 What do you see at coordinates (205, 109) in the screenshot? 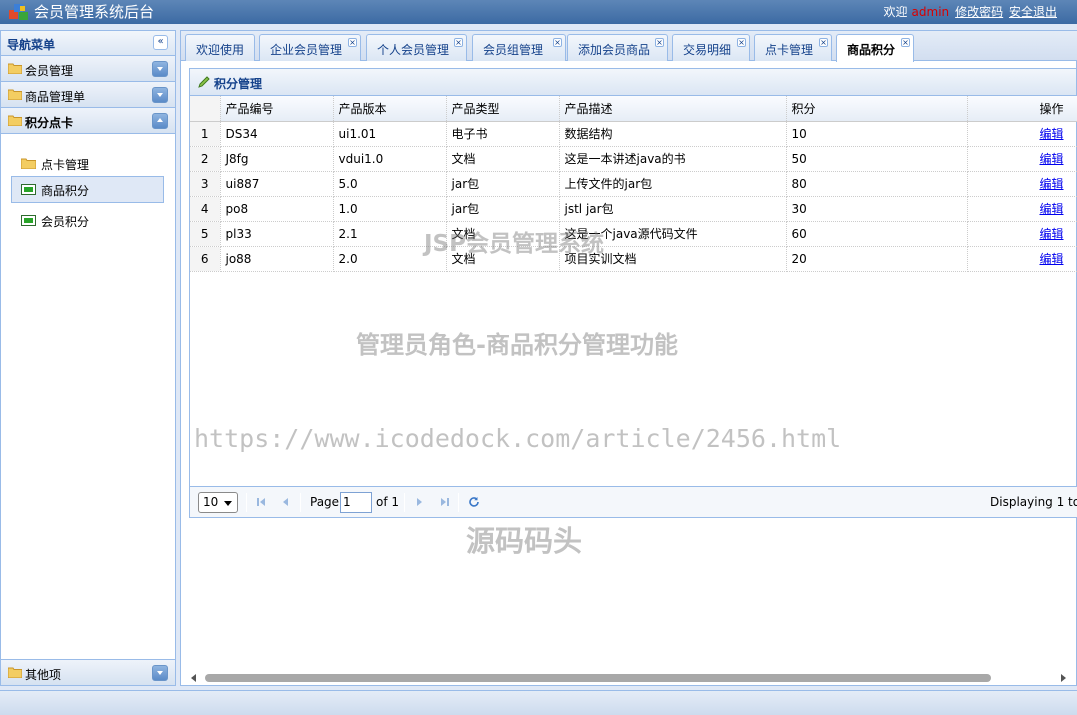
I see `row-number-header` at bounding box center [205, 109].